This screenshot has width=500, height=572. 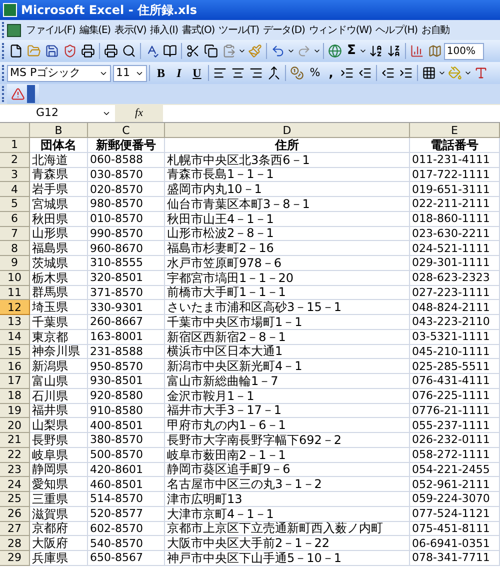 What do you see at coordinates (15, 425) in the screenshot?
I see `row-header: 20` at bounding box center [15, 425].